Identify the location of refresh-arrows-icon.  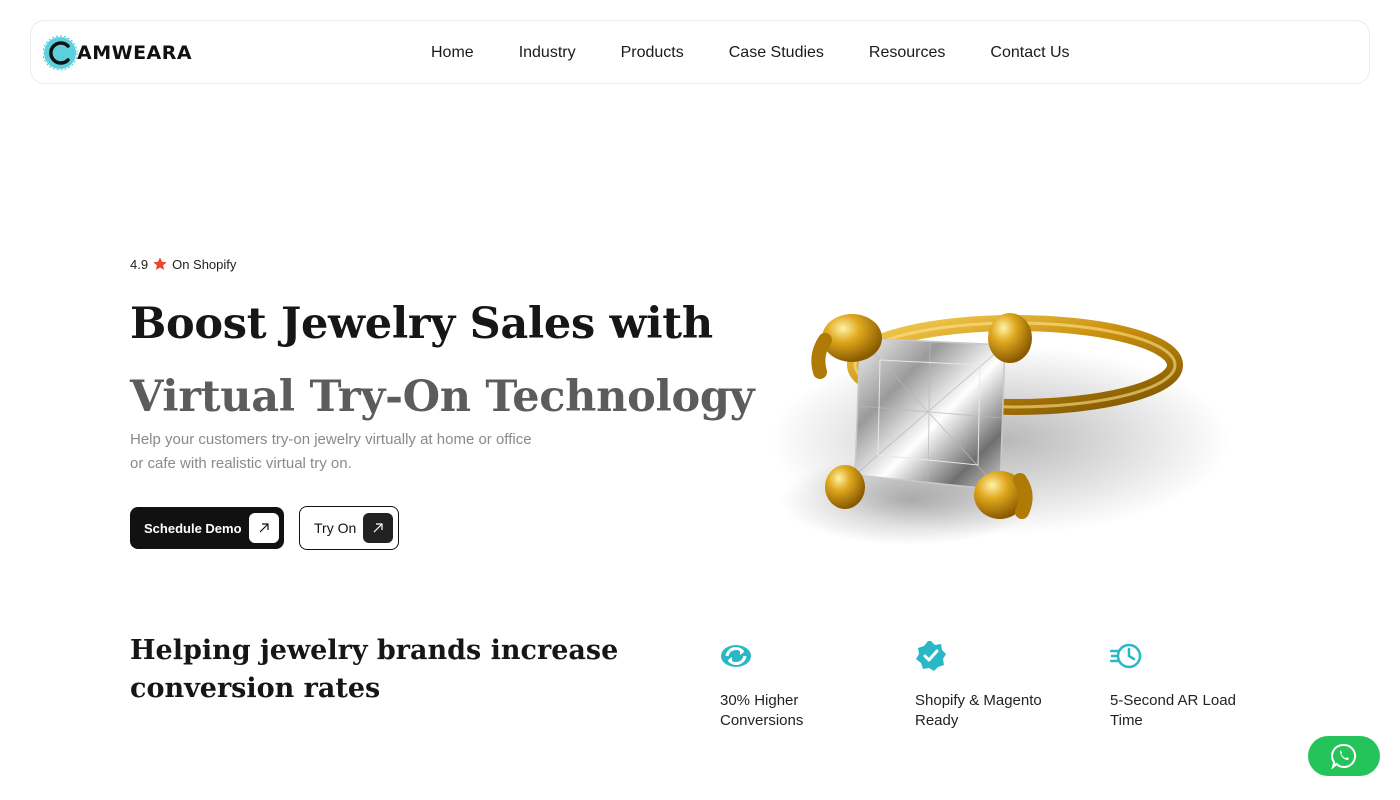
(736, 656).